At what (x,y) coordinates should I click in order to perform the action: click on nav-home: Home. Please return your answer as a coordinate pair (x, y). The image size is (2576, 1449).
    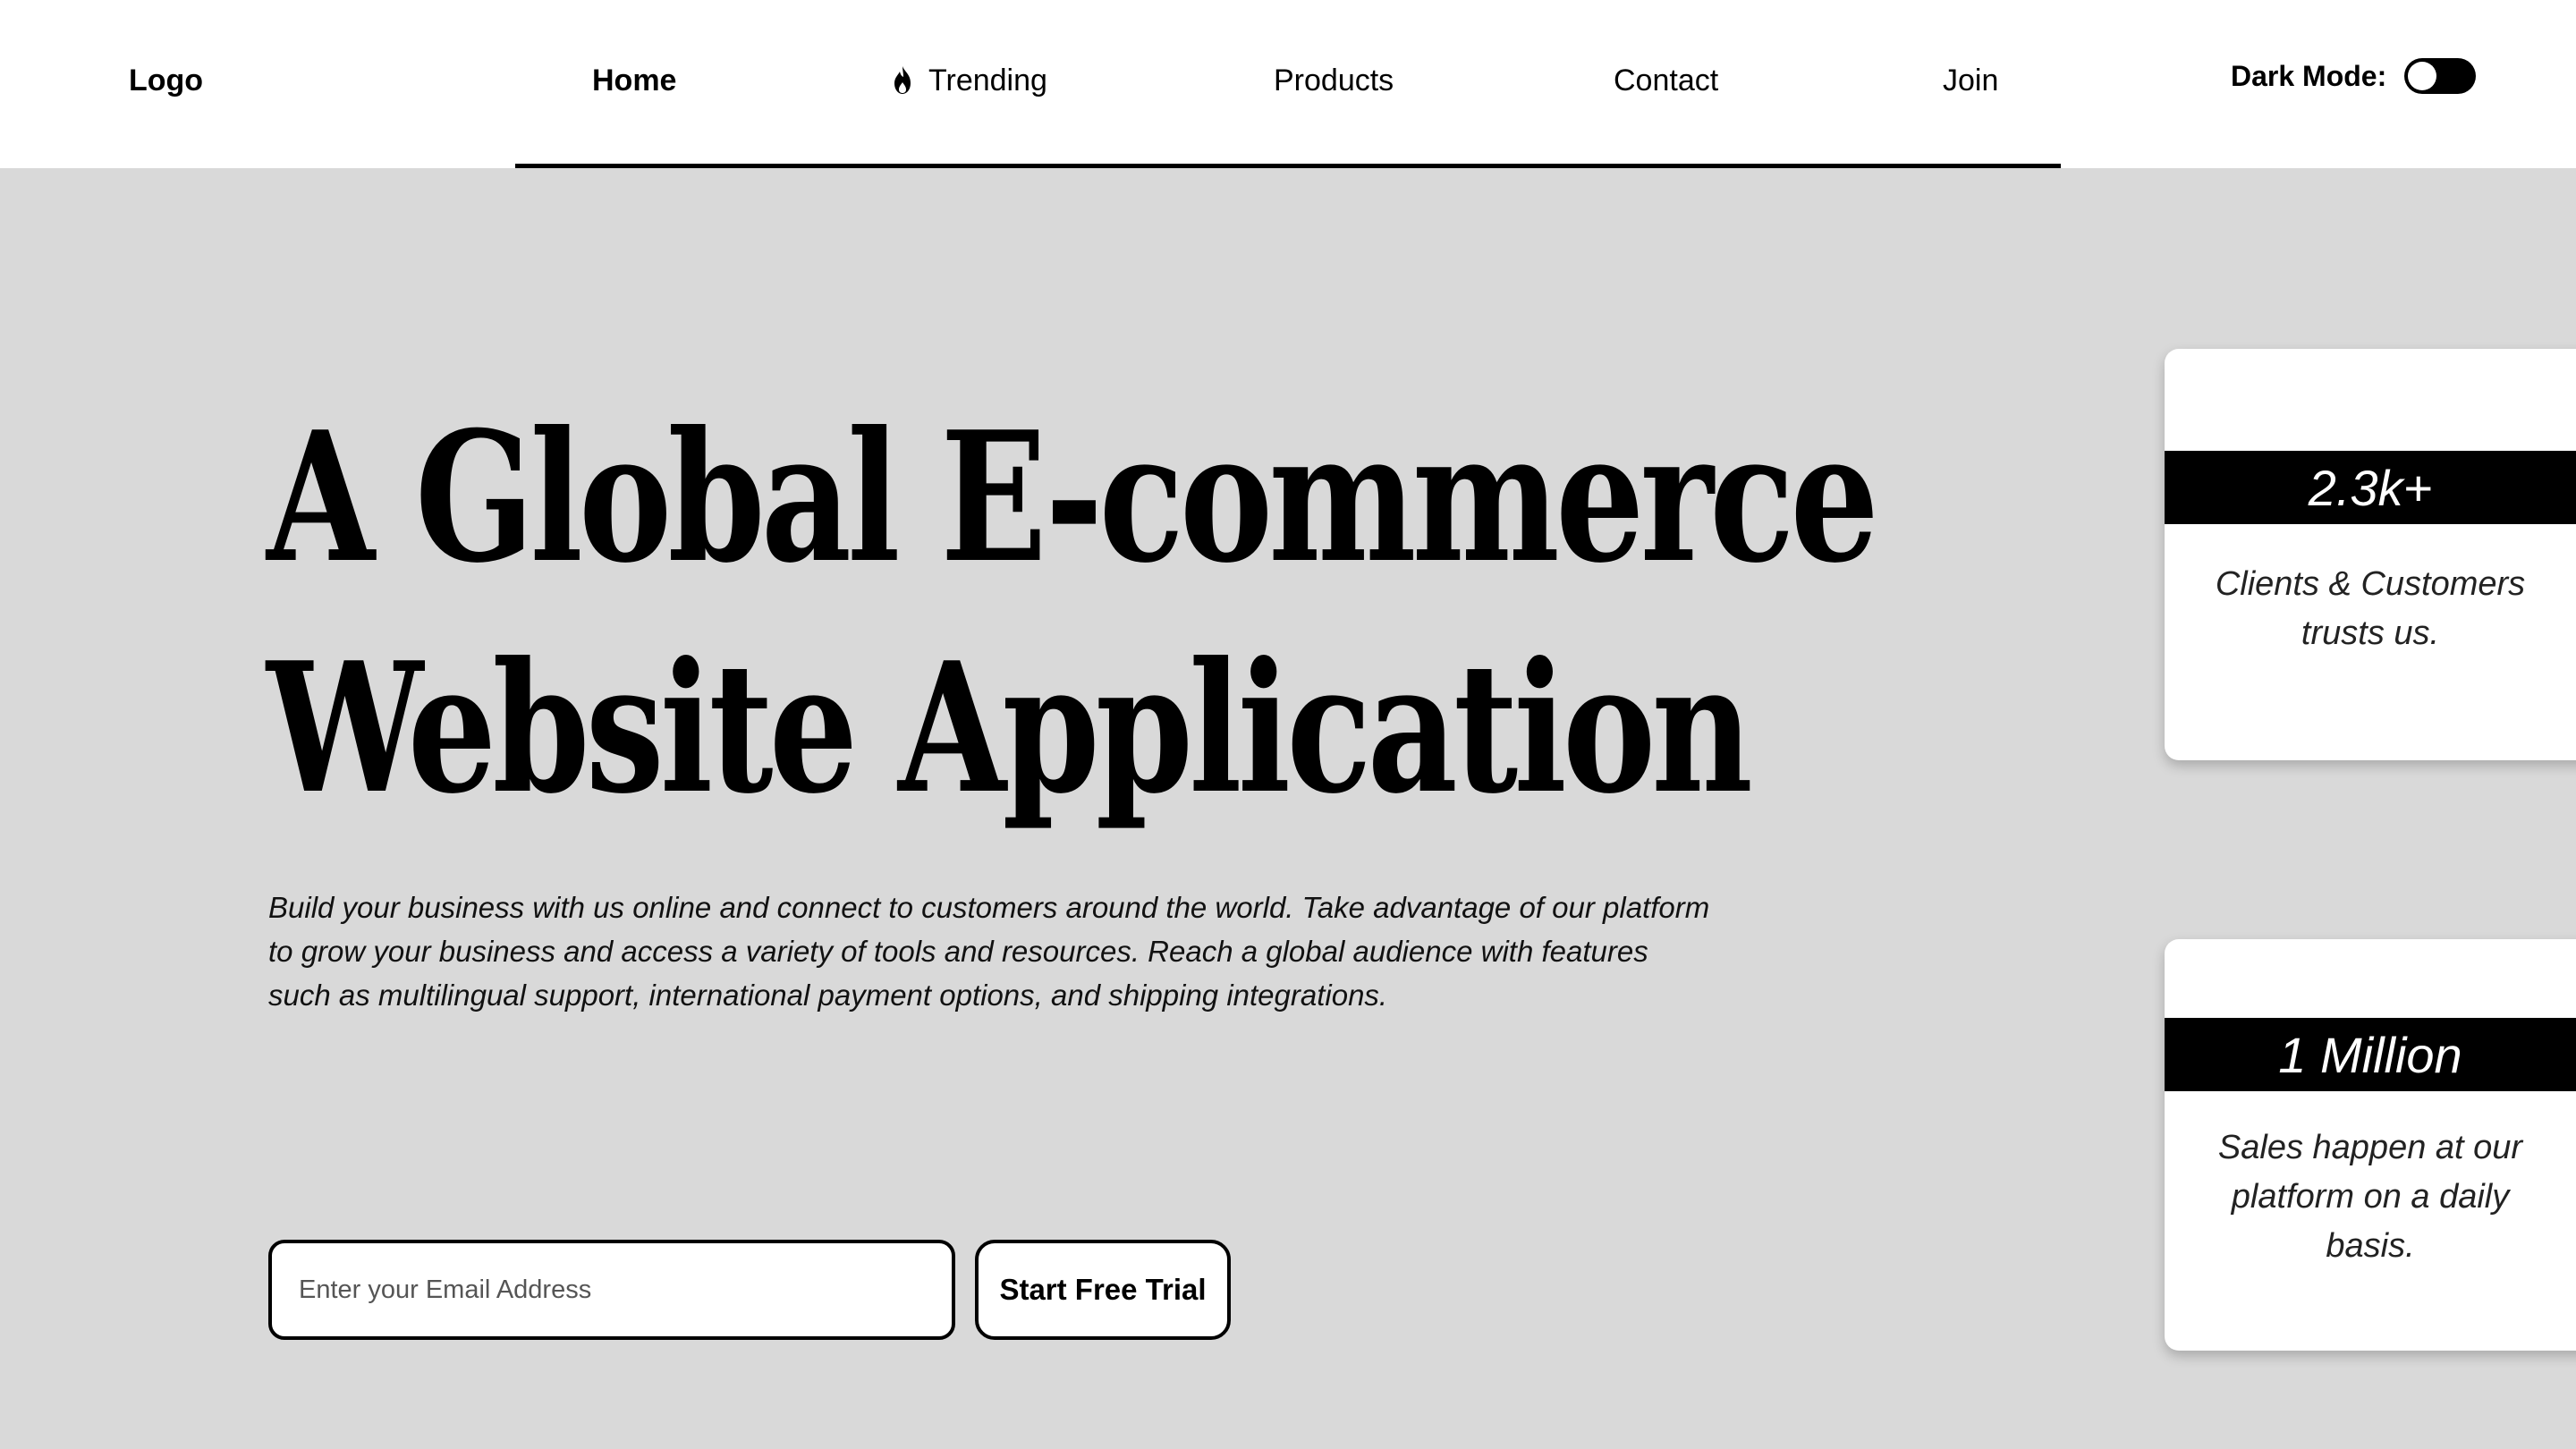
    Looking at the image, I should click on (634, 80).